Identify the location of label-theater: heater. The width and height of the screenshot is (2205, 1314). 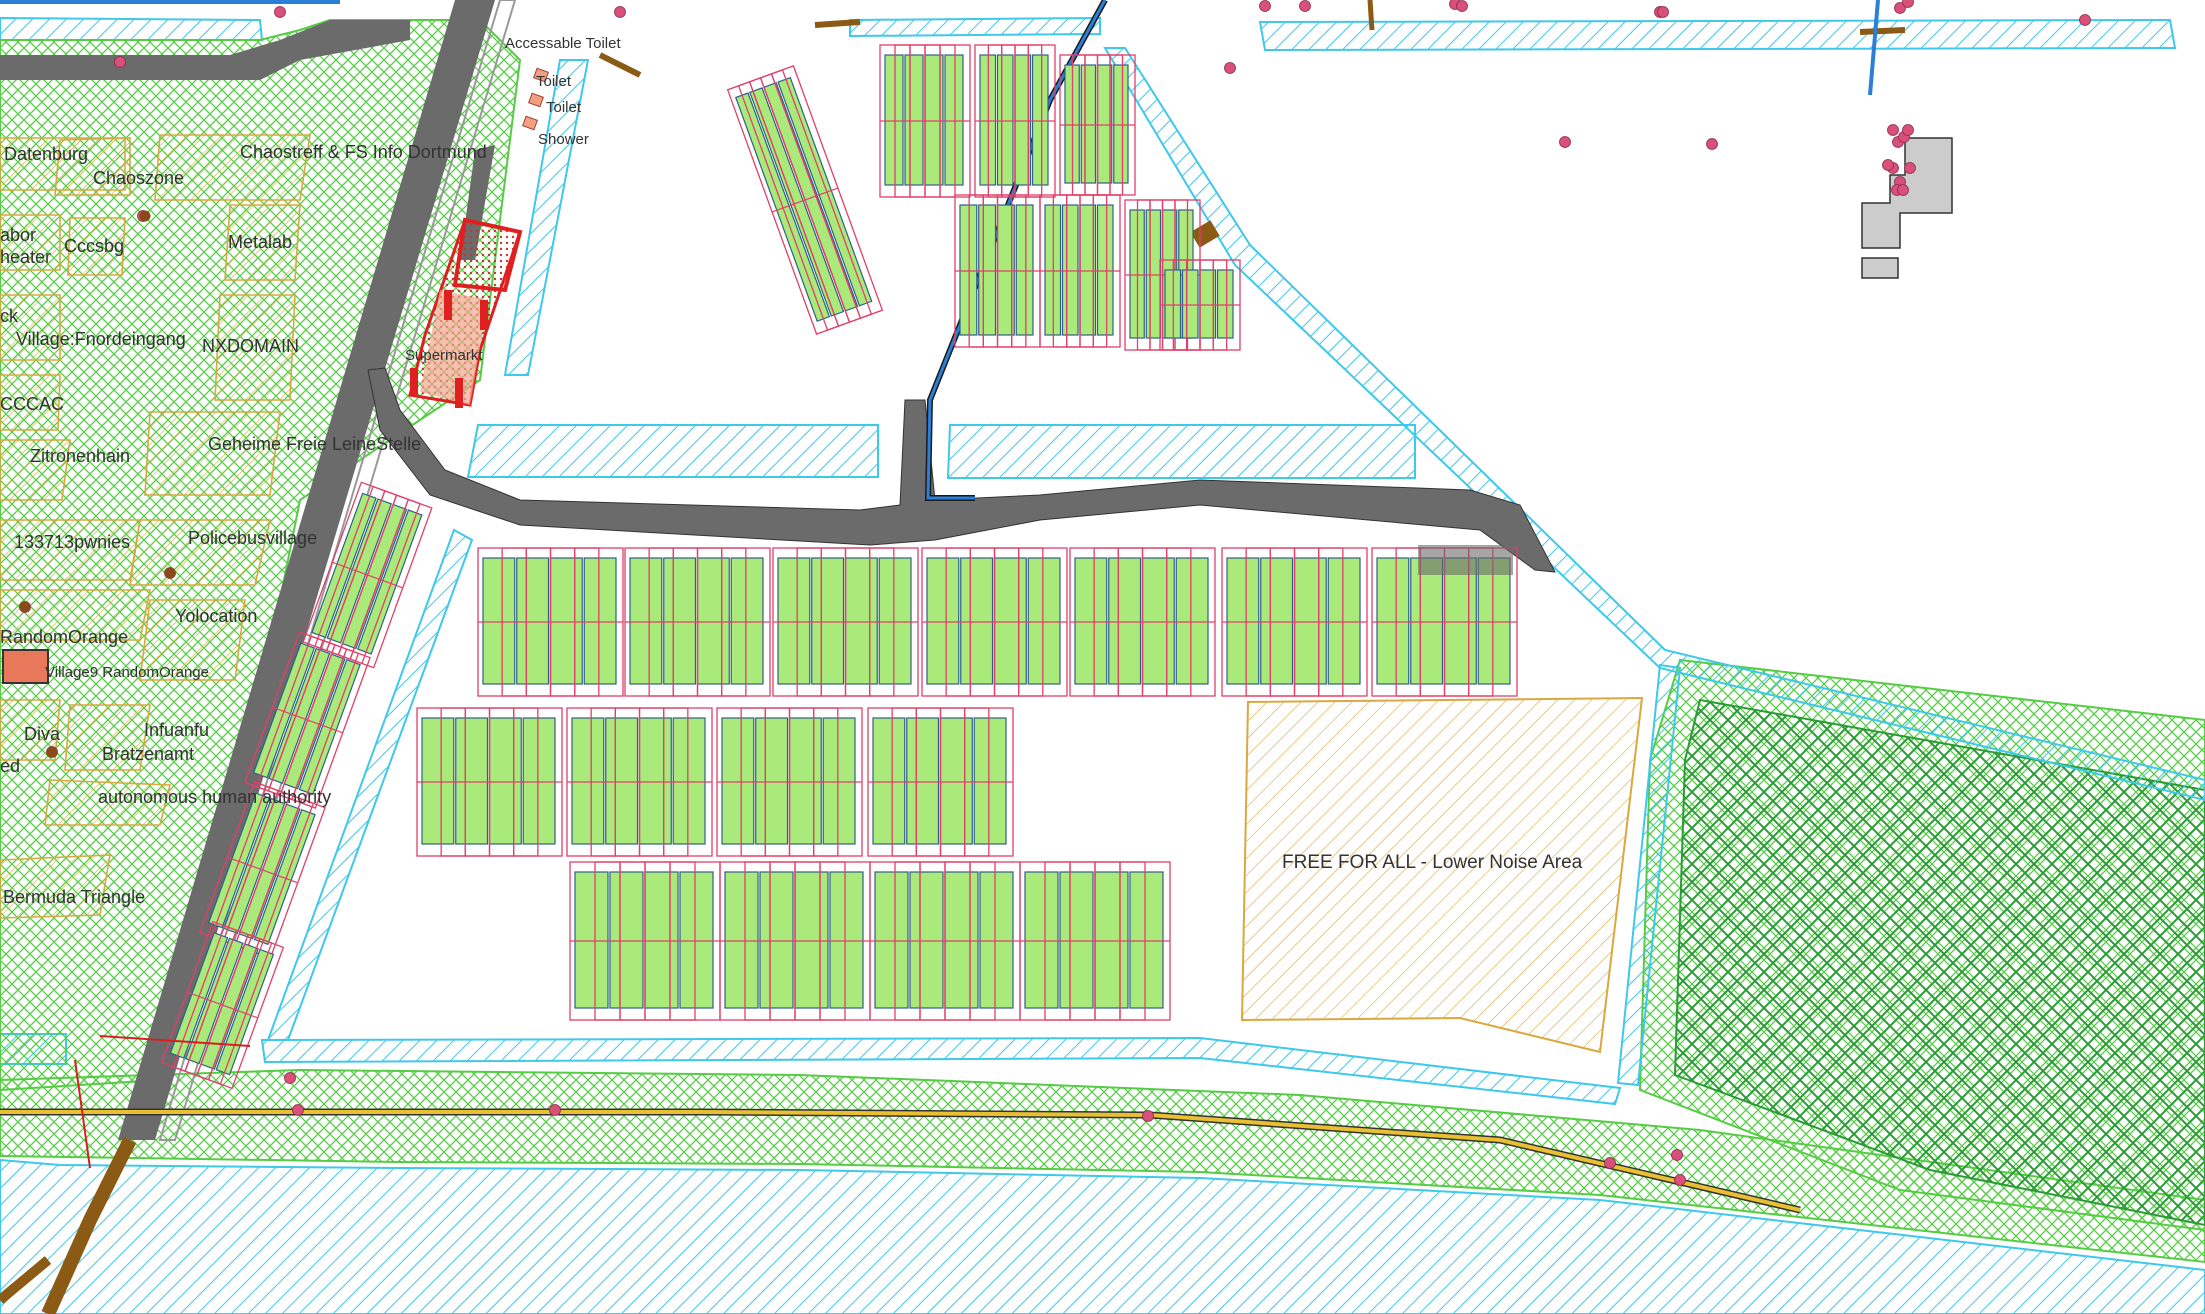
(25, 257).